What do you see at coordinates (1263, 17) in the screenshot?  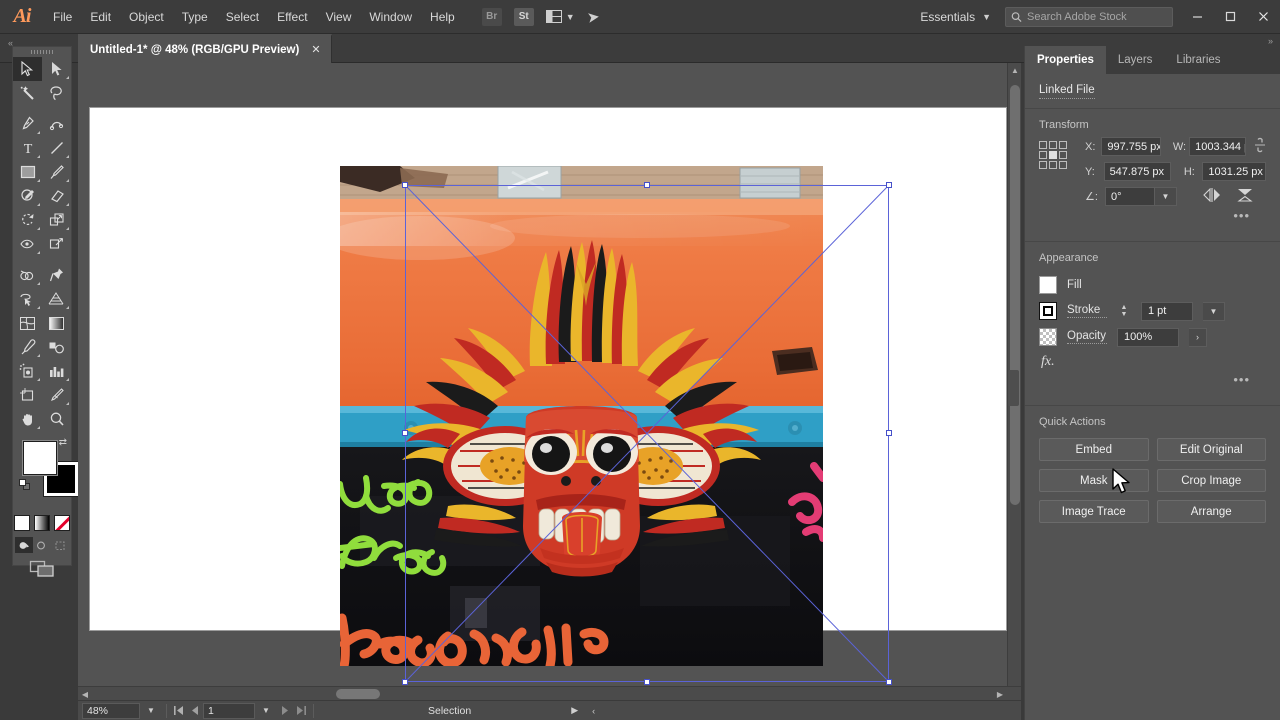 I see `close-button` at bounding box center [1263, 17].